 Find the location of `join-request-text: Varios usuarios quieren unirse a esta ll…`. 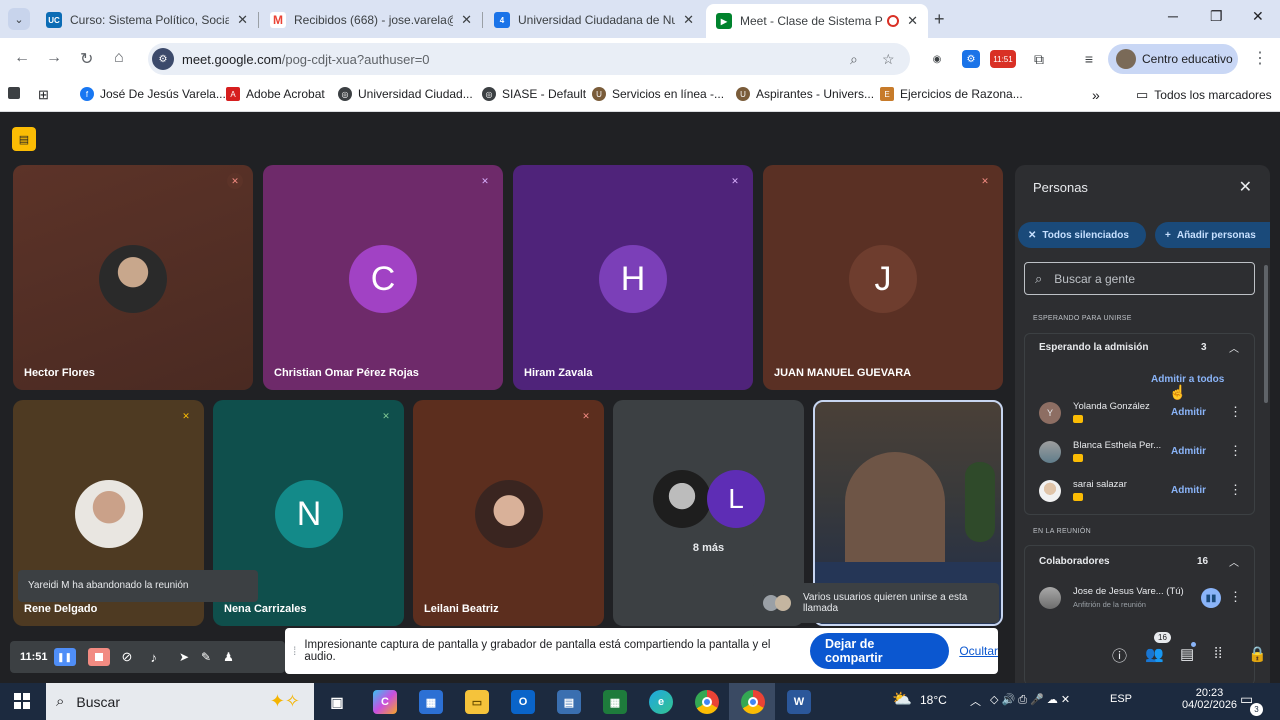

join-request-text: Varios usuarios quieren unirse a esta ll… is located at coordinates (885, 603).